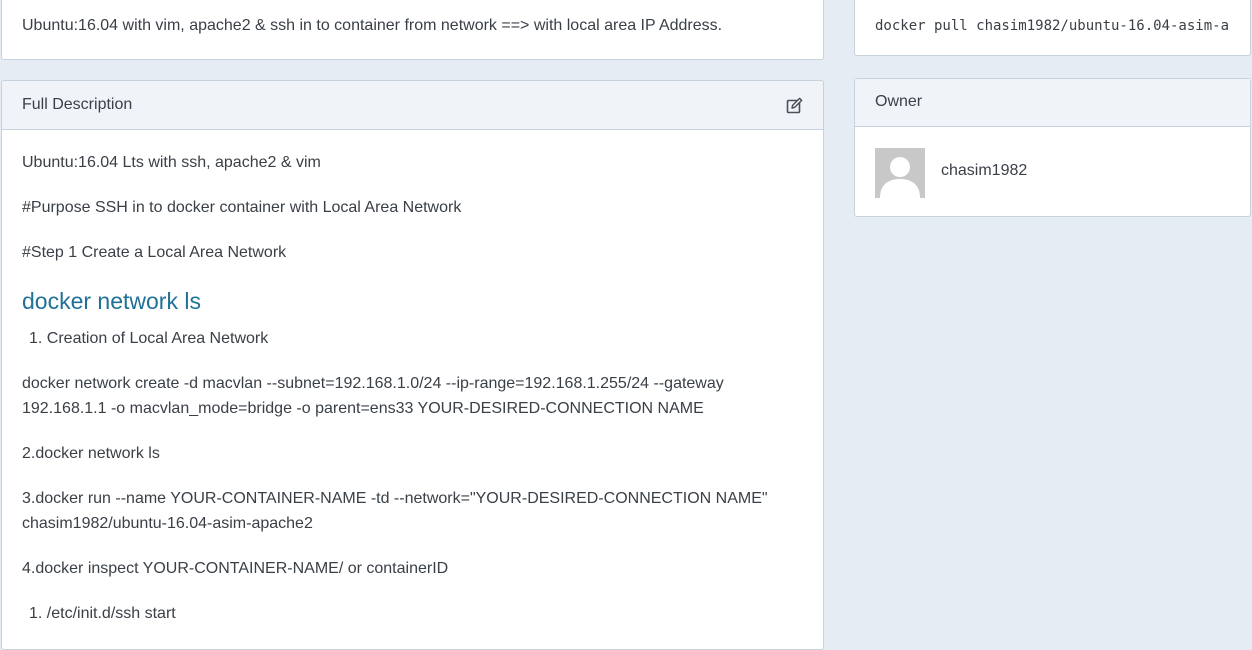  Describe the element at coordinates (111, 301) in the screenshot. I see `description-heading: docker network ls` at that location.